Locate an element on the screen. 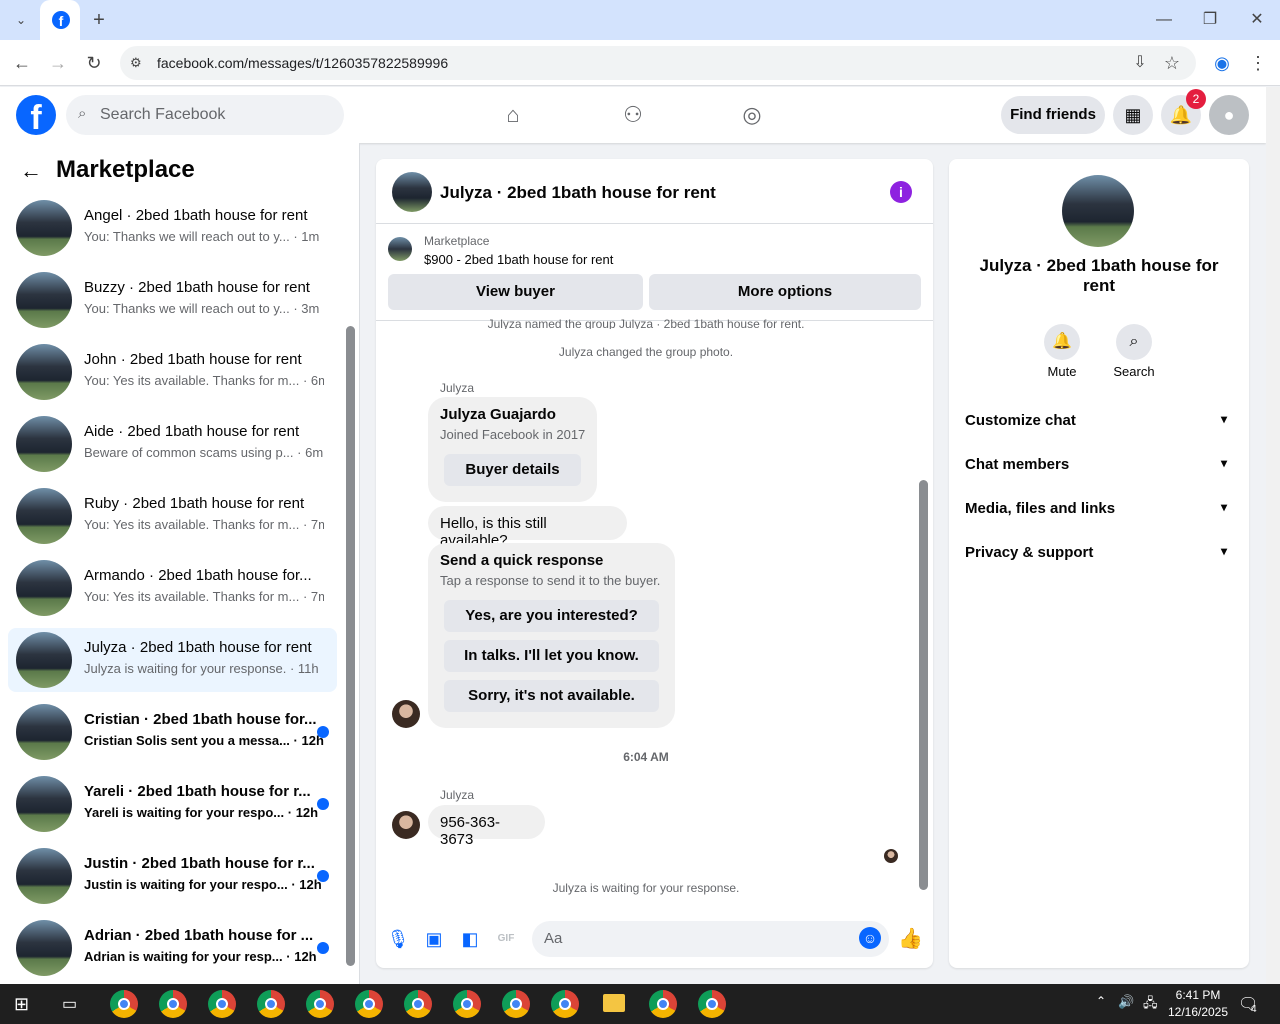 This screenshot has width=1280, height=1024. network-icon: 🖧 is located at coordinates (1150, 1005).